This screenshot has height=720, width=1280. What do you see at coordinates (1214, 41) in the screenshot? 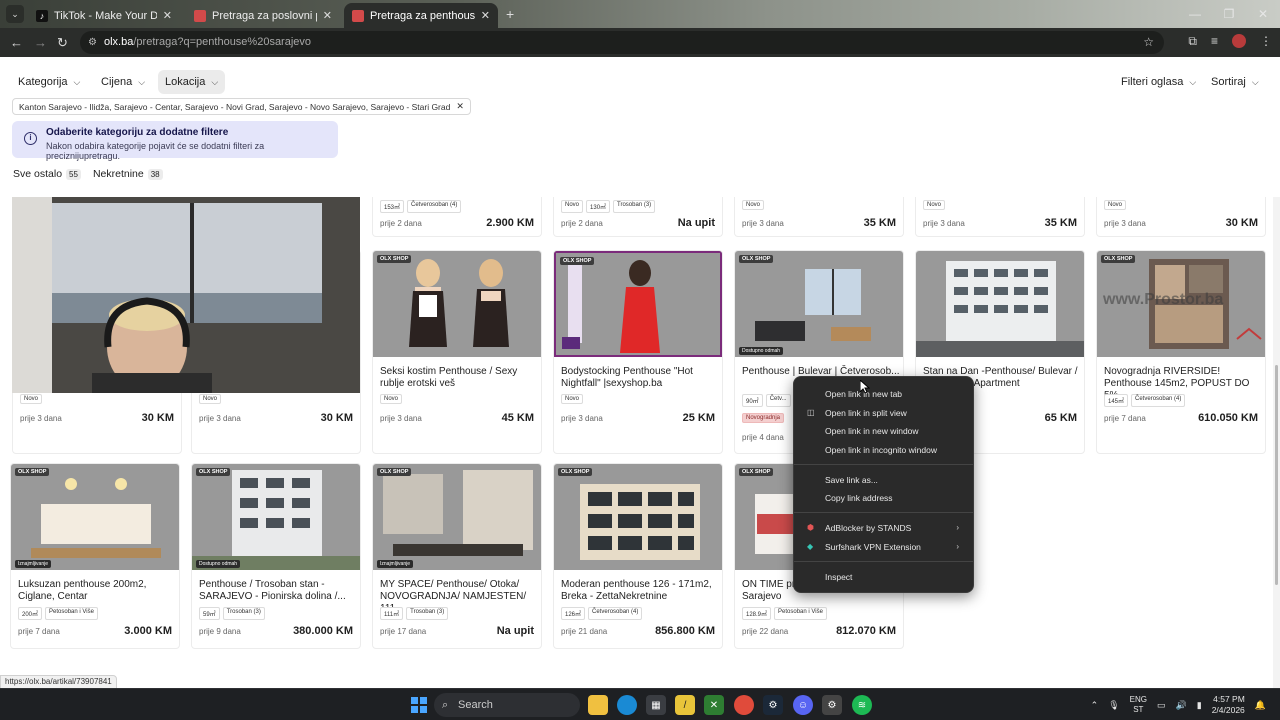
I see `reading-list-icon: ≡` at bounding box center [1214, 41].